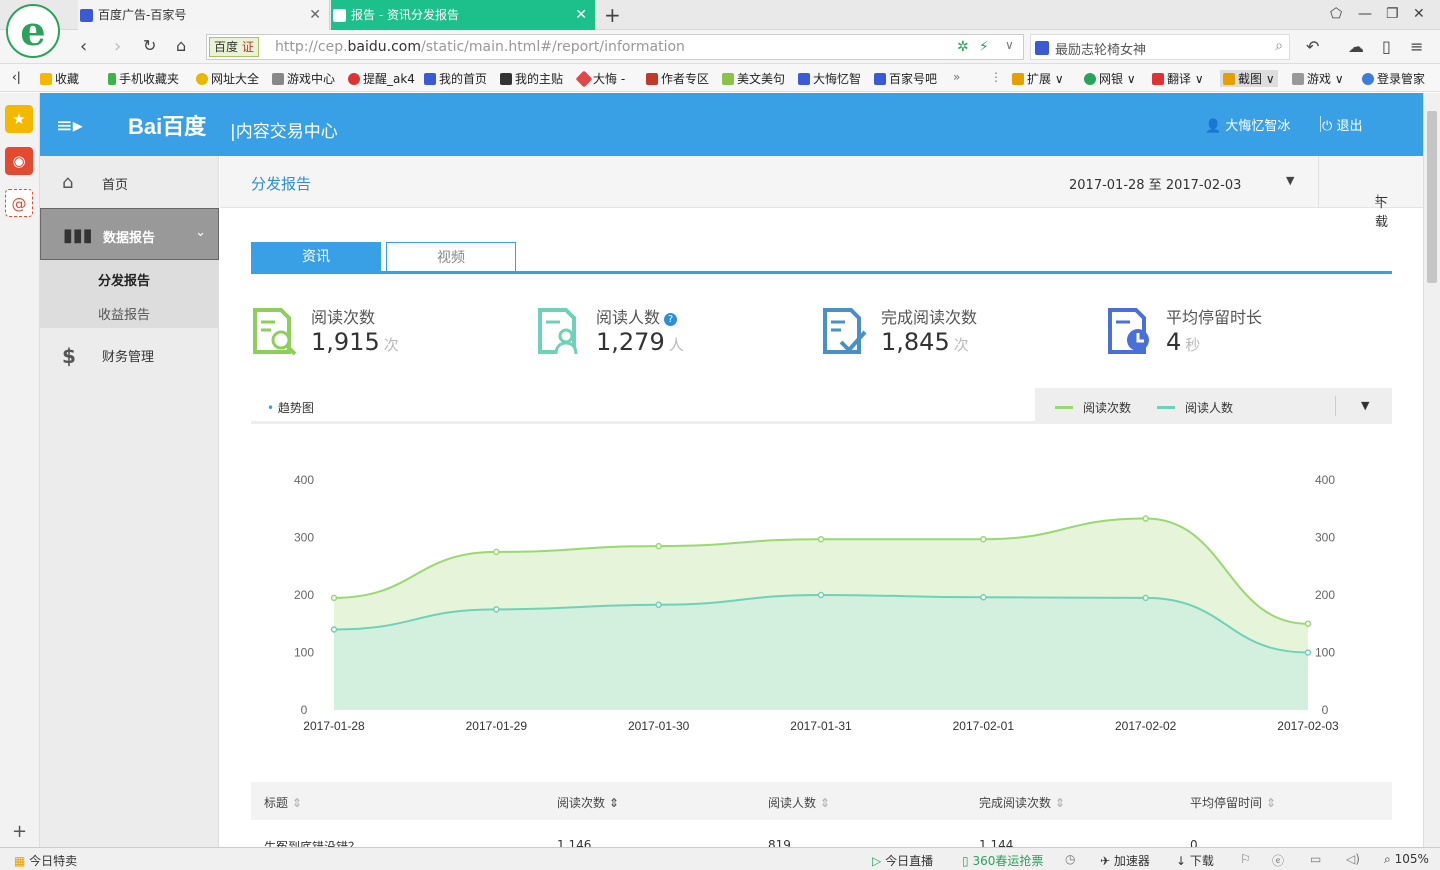  I want to click on bookmarks-toggle-icon: ‹|, so click(16, 77).